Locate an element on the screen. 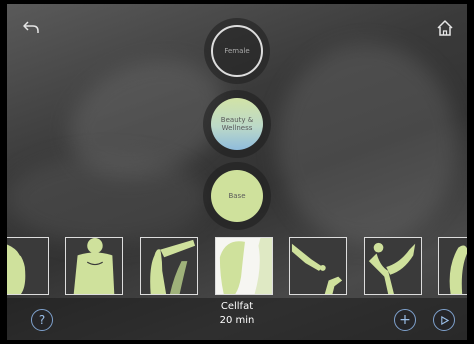  beauty-label-line1: Beauty & is located at coordinates (237, 119).